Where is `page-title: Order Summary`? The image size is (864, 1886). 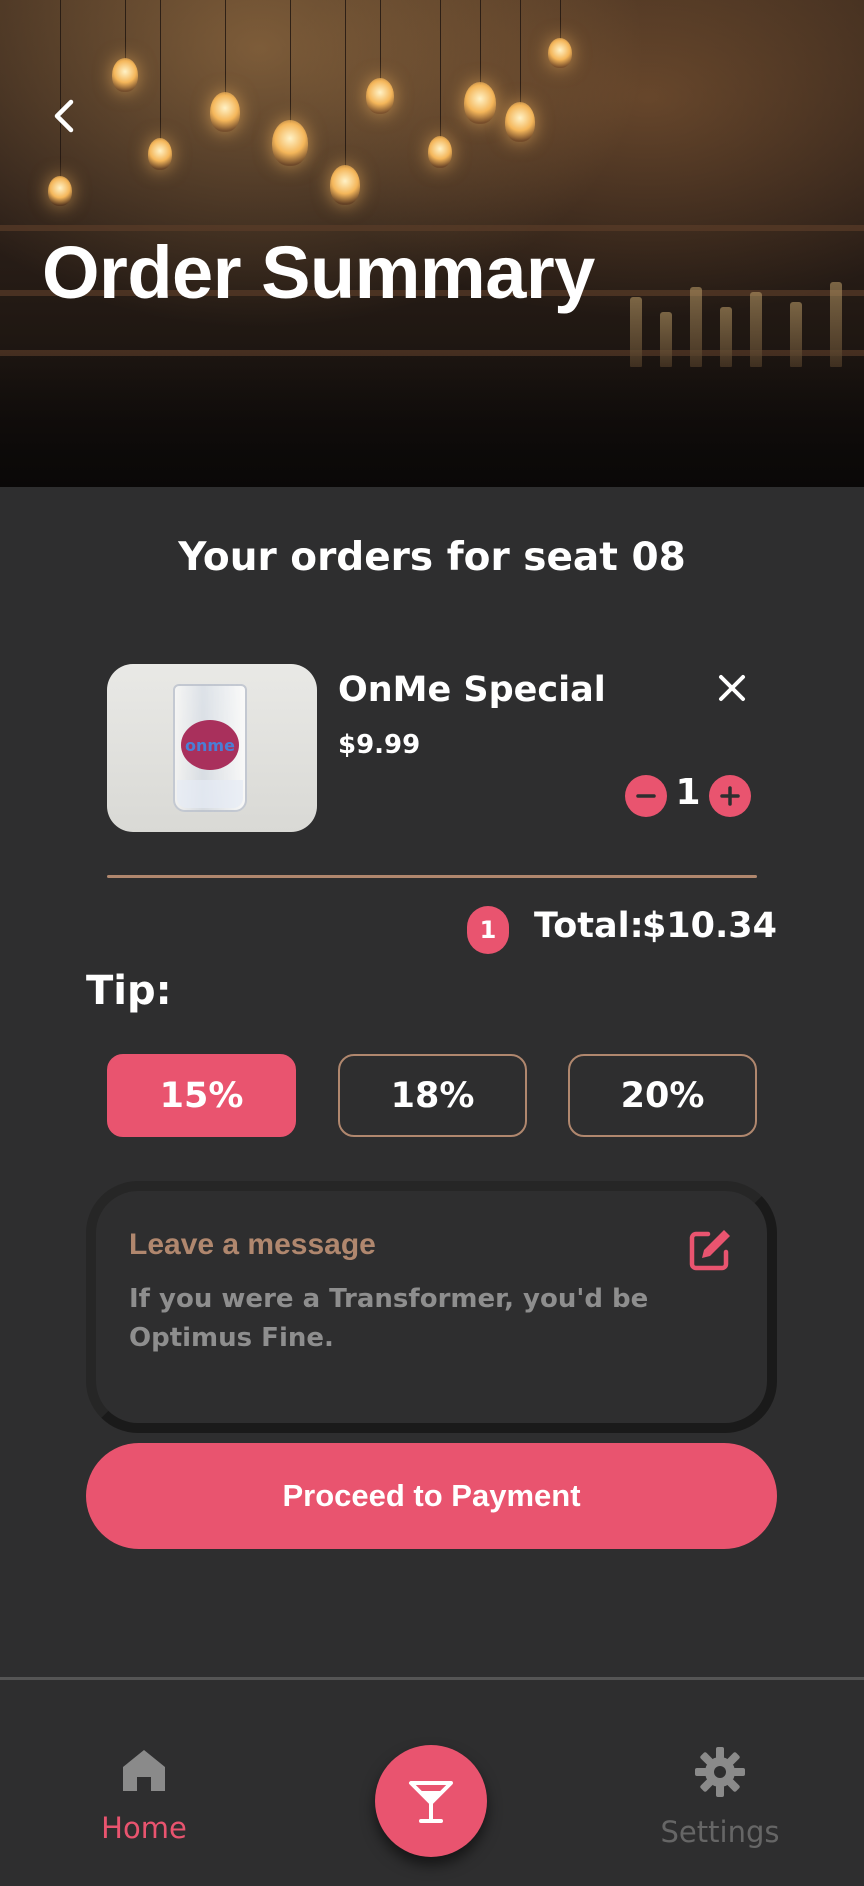 page-title: Order Summary is located at coordinates (318, 272).